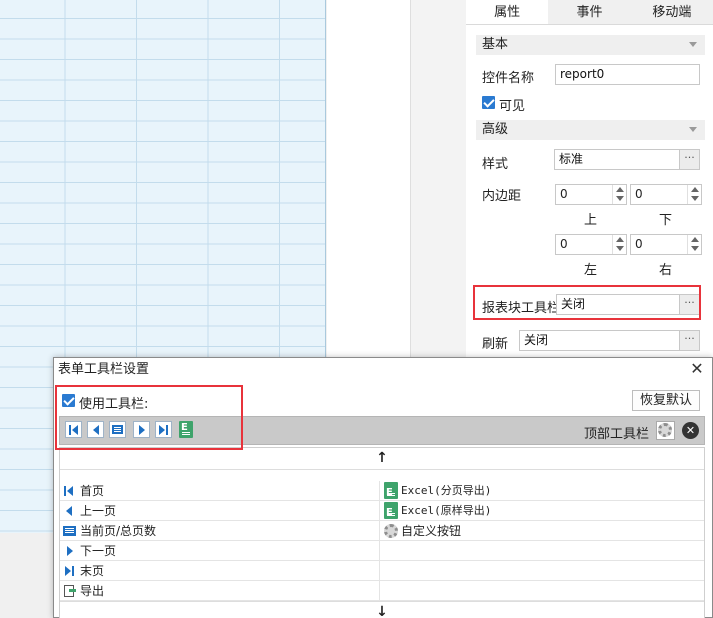 This screenshot has width=713, height=618. What do you see at coordinates (391, 531) in the screenshot?
I see `gear-icon` at bounding box center [391, 531].